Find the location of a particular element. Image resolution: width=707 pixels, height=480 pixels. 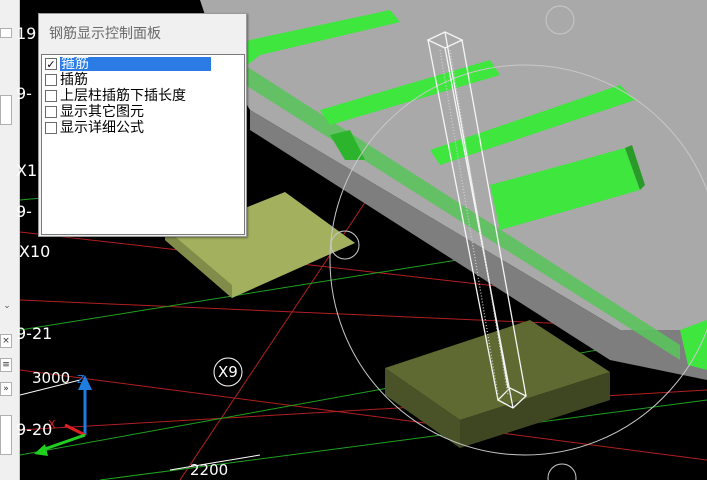

svg-text: Z is located at coordinates (81, 379).